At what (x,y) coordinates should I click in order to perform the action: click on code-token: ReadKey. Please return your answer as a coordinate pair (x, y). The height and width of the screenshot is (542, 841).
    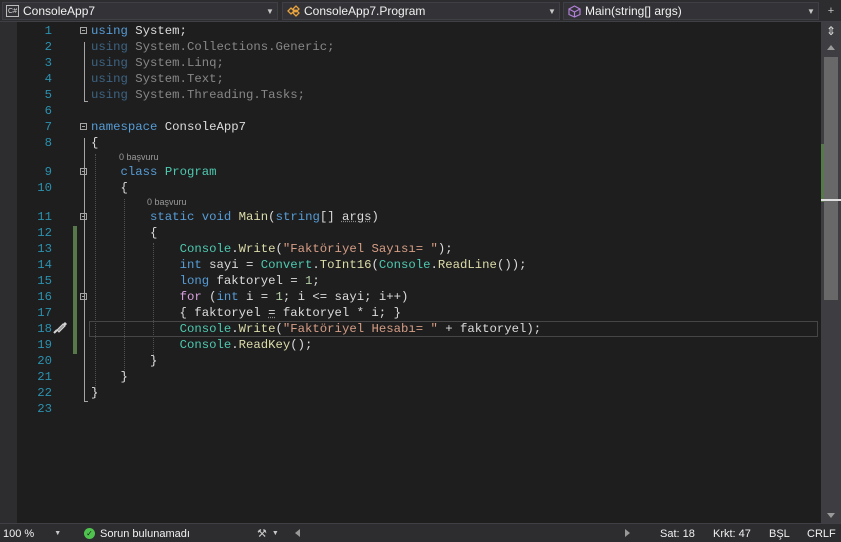
    Looking at the image, I should click on (264, 345).